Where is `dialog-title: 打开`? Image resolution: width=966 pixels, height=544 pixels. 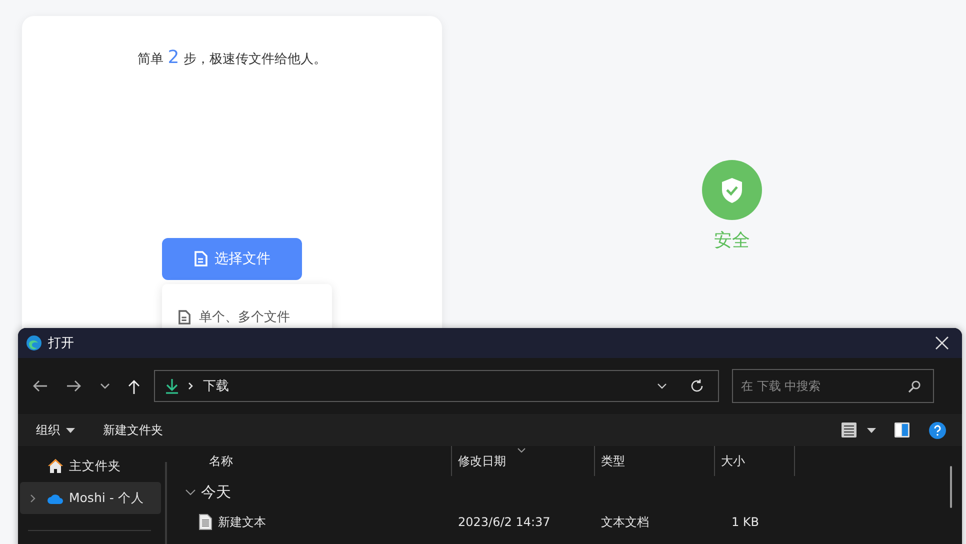 dialog-title: 打开 is located at coordinates (61, 343).